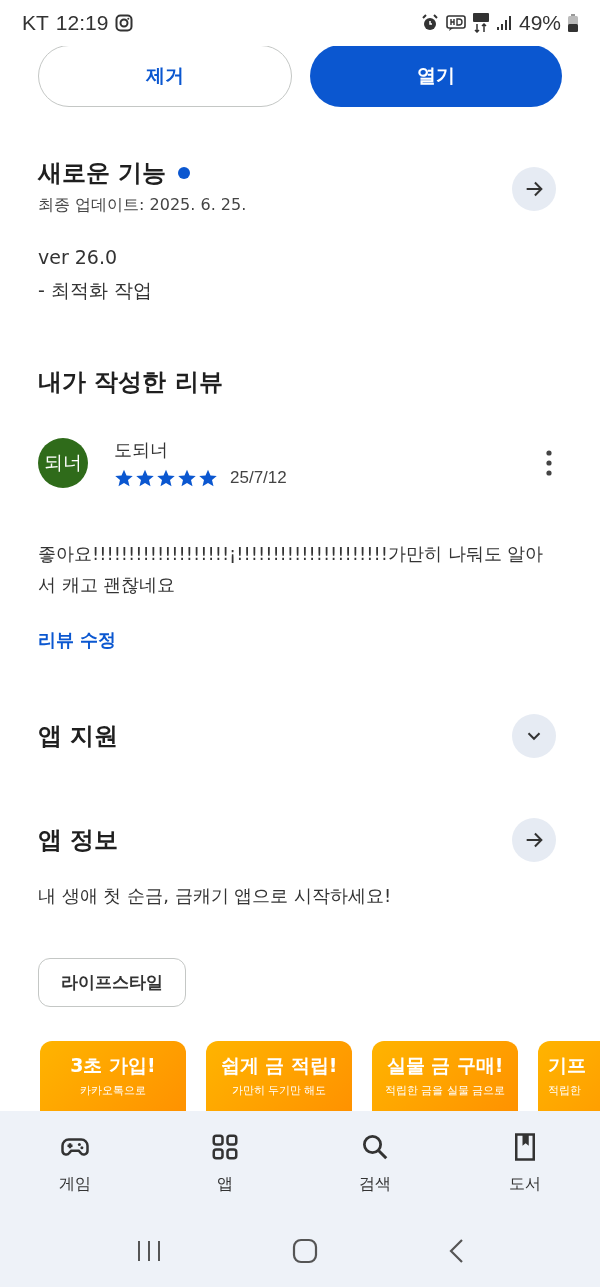  Describe the element at coordinates (35, 23) in the screenshot. I see `carrier-name: KT` at that location.